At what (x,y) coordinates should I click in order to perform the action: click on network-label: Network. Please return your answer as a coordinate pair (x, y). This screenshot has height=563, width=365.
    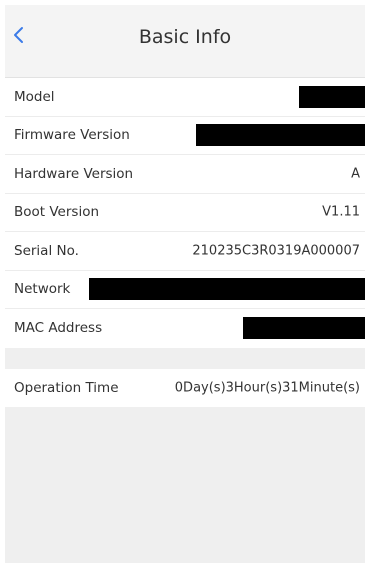
    Looking at the image, I should click on (42, 289).